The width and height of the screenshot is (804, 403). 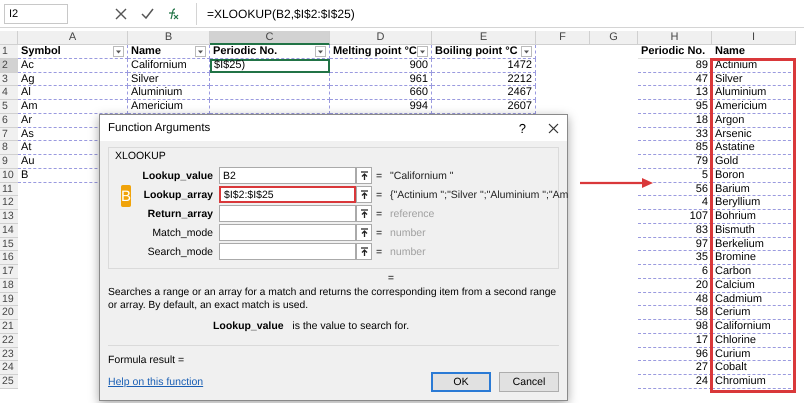 What do you see at coordinates (754, 258) in the screenshot?
I see `table-cell: Bromine` at bounding box center [754, 258].